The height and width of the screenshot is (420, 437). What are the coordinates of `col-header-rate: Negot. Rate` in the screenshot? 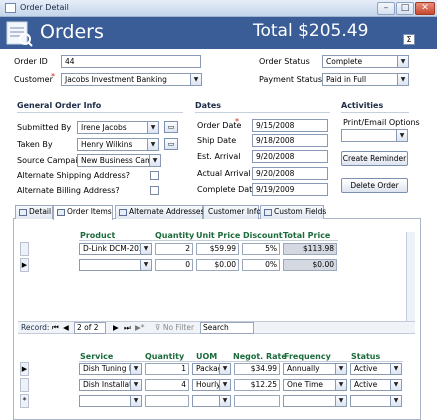 It's located at (260, 356).